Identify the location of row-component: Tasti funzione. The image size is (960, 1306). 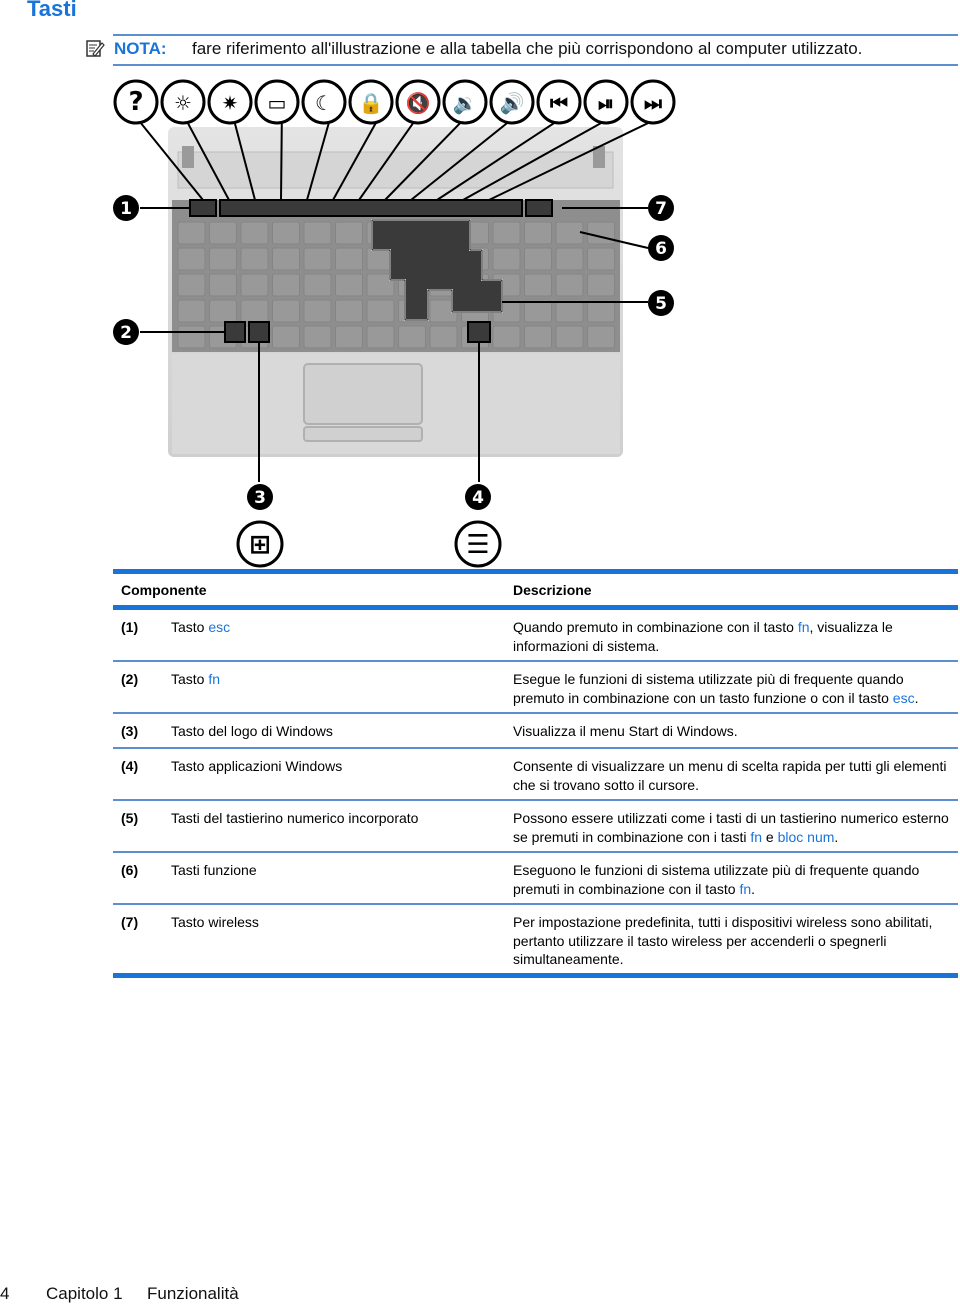
(214, 870).